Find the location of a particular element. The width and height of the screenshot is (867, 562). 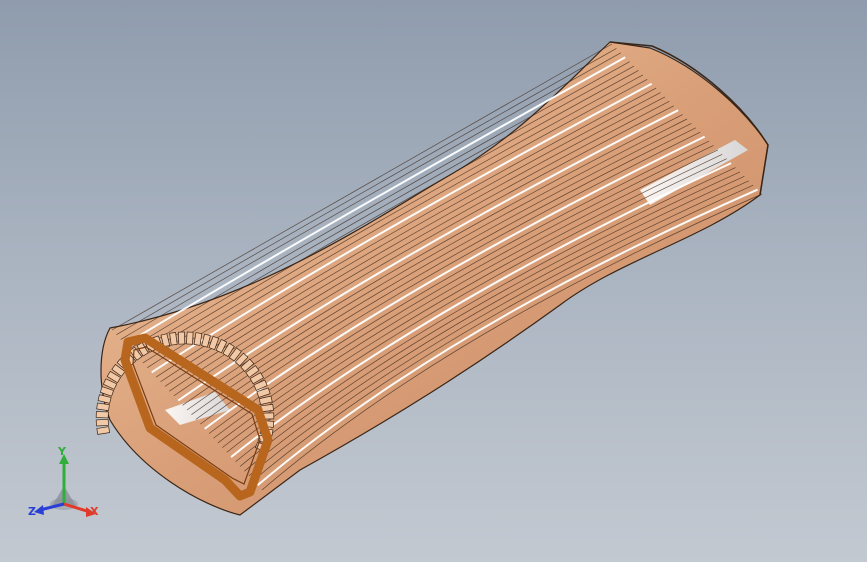

axis-z-label: Z is located at coordinates (32, 511).